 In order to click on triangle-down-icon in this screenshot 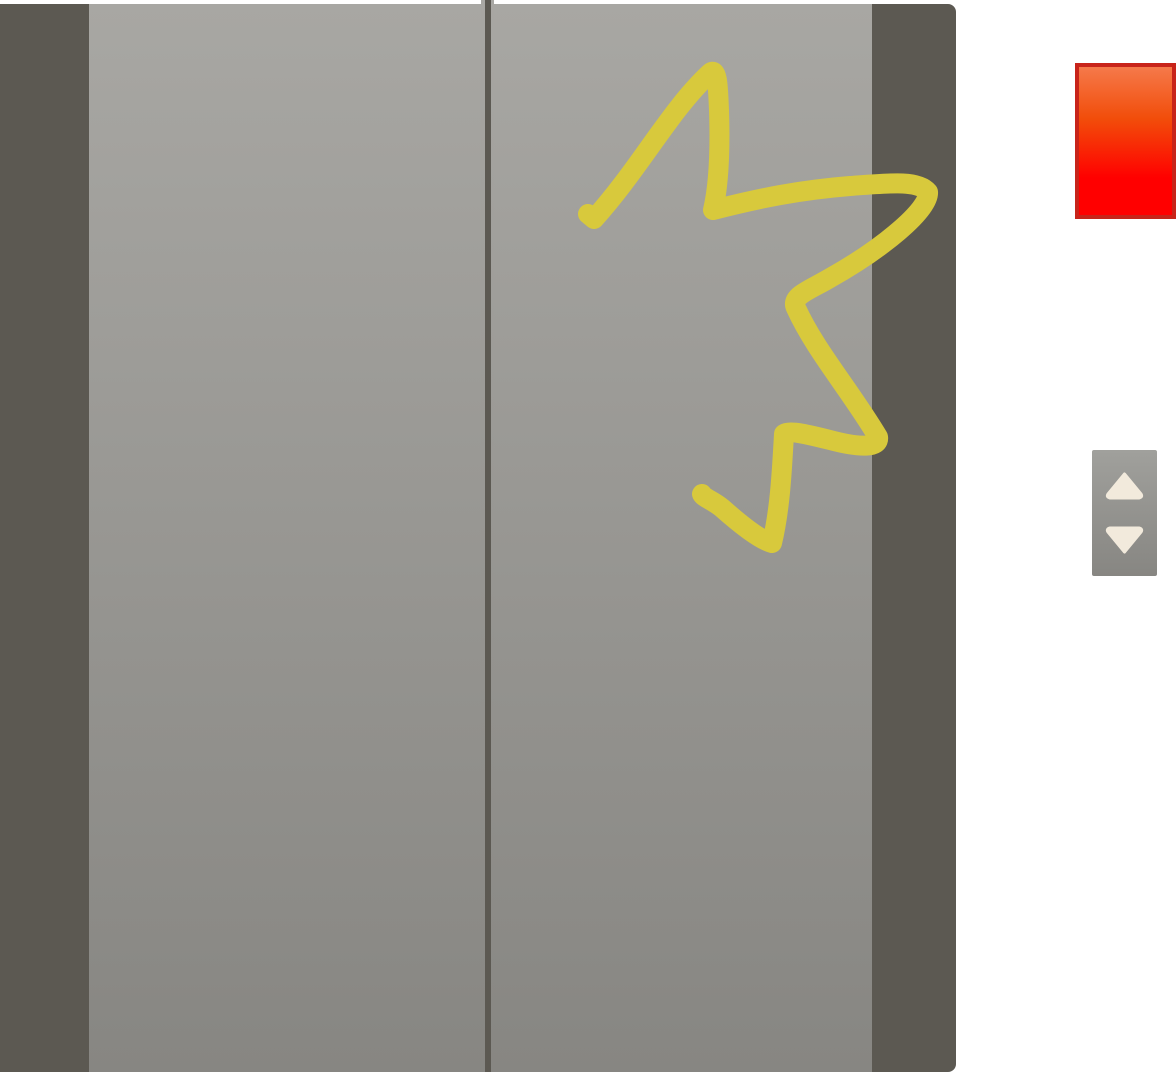, I will do `click(1124, 540)`.